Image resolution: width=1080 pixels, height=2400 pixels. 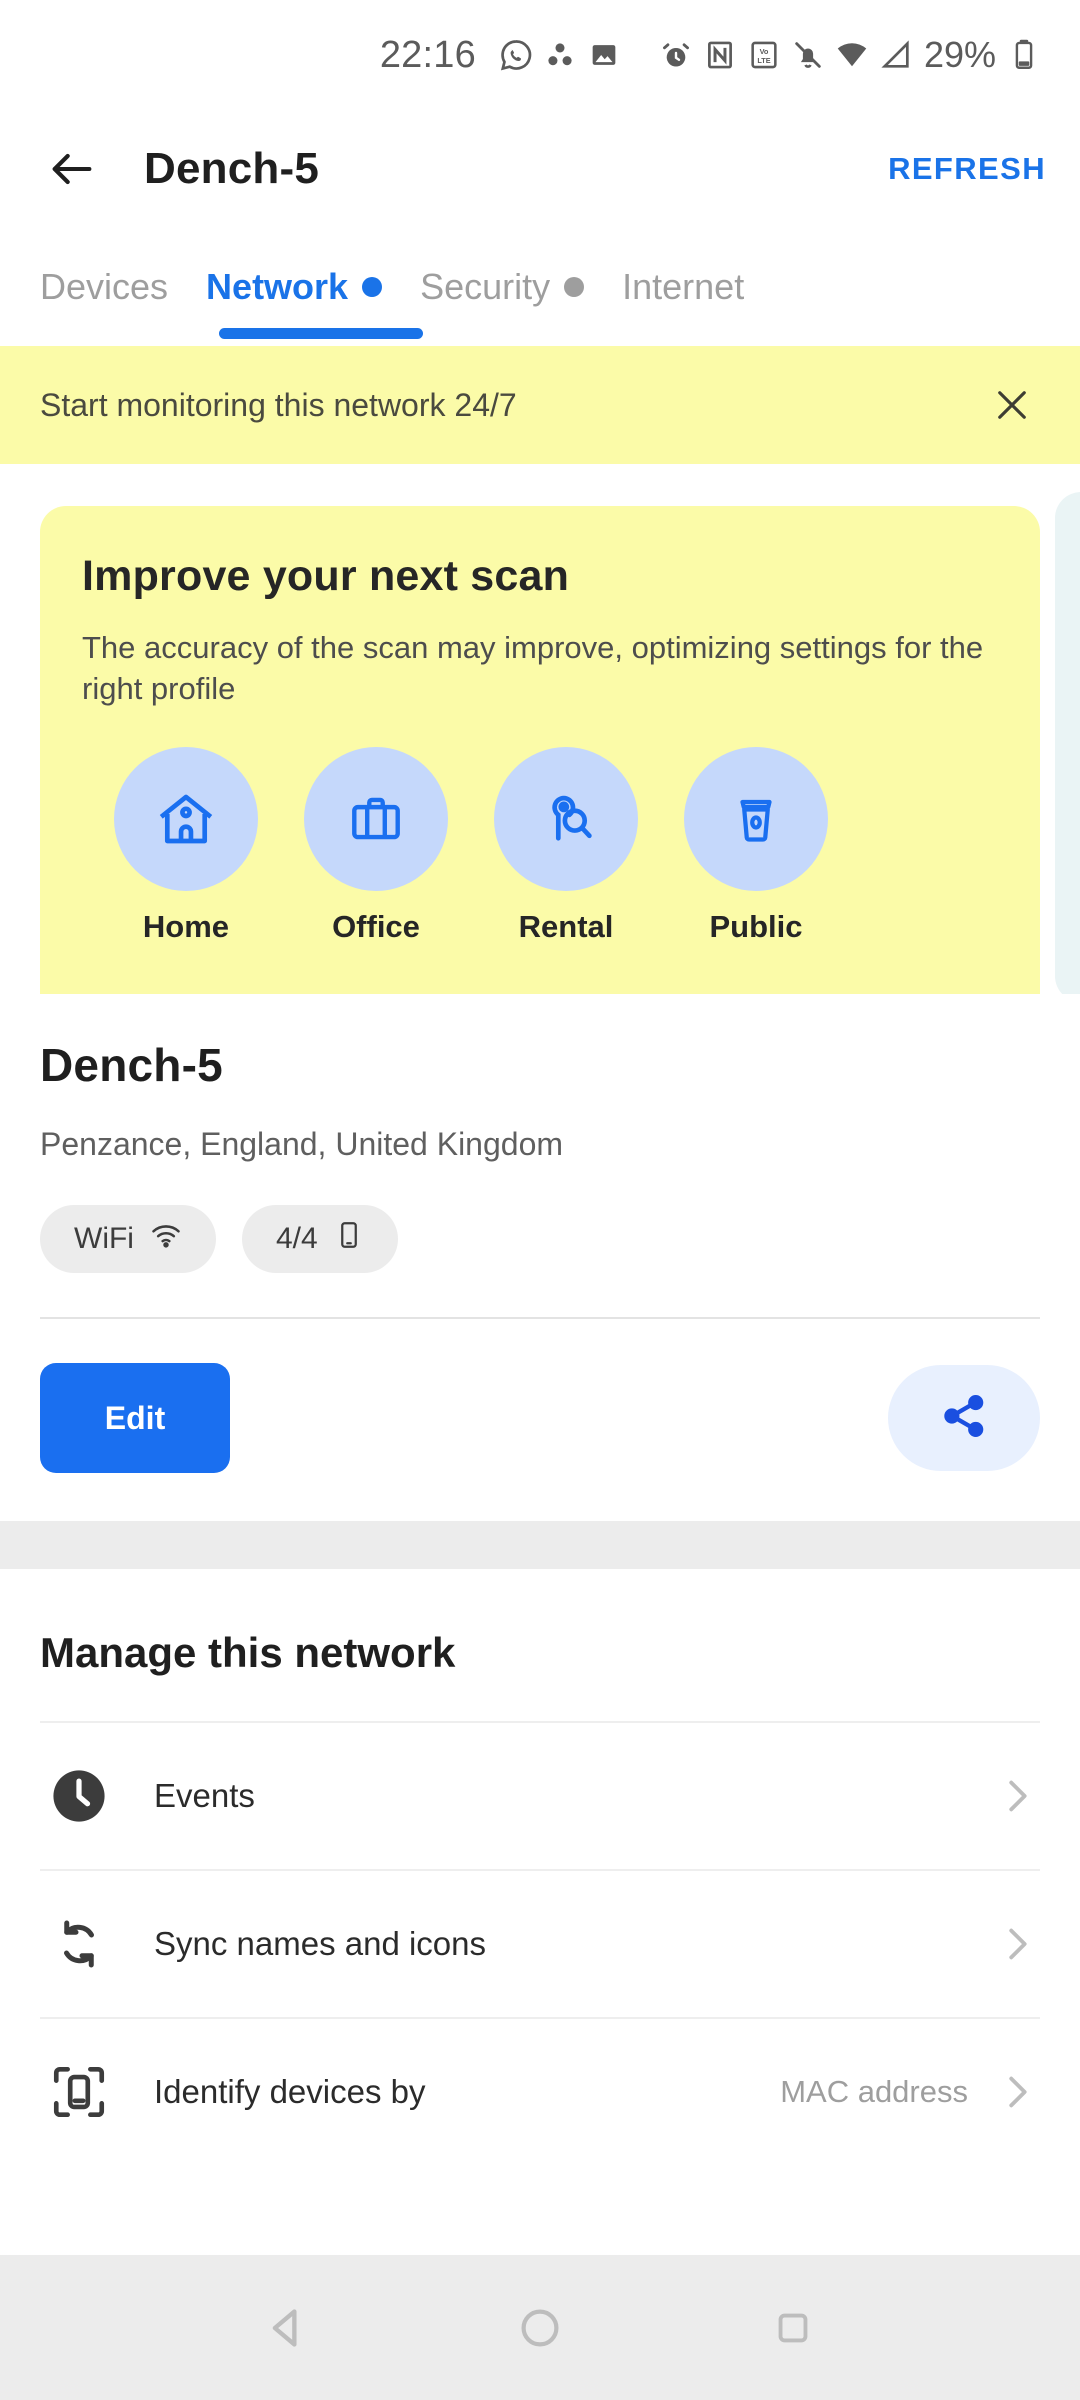 I want to click on tab-internet-label: Internet, so click(x=683, y=286).